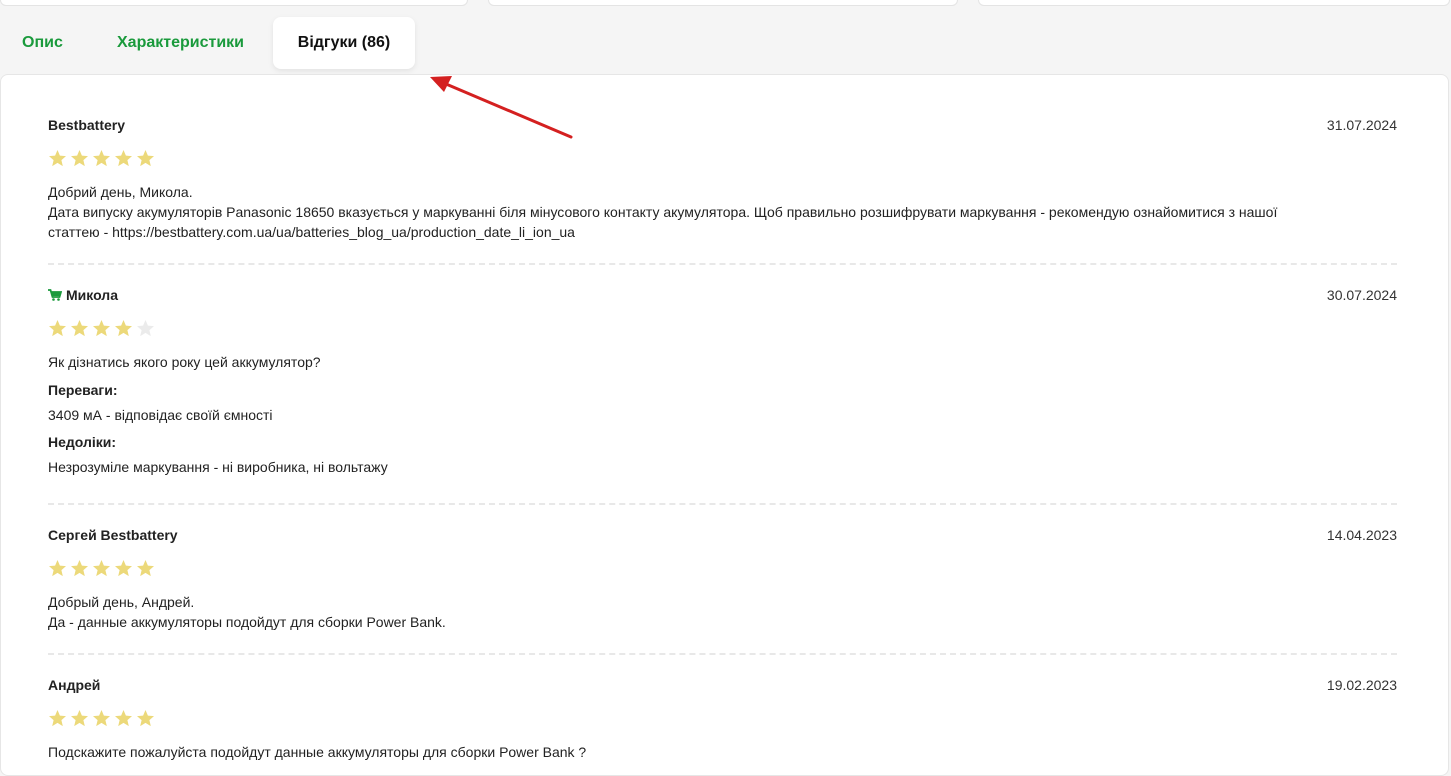  Describe the element at coordinates (42, 43) in the screenshot. I see `tab-description: Опис` at that location.